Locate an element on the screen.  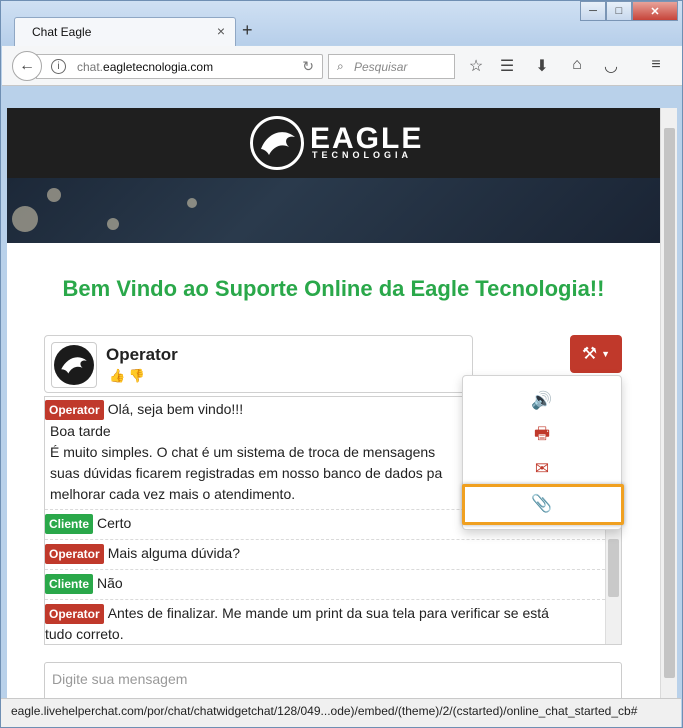
chat-message: tudo correto. is located at coordinates (325, 634).